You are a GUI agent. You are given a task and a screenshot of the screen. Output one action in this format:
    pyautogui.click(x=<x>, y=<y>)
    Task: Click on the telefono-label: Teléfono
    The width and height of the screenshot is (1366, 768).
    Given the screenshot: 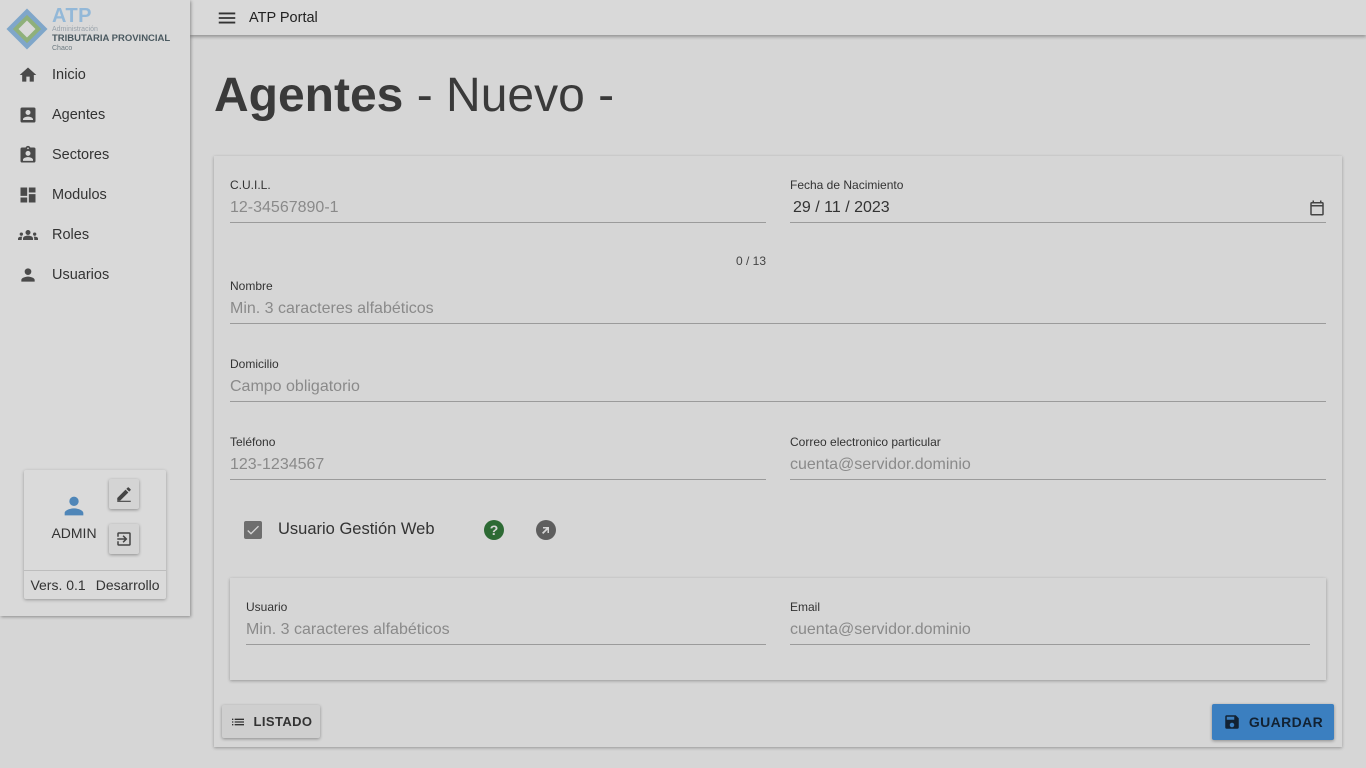 What is the action you would take?
    pyautogui.click(x=253, y=442)
    